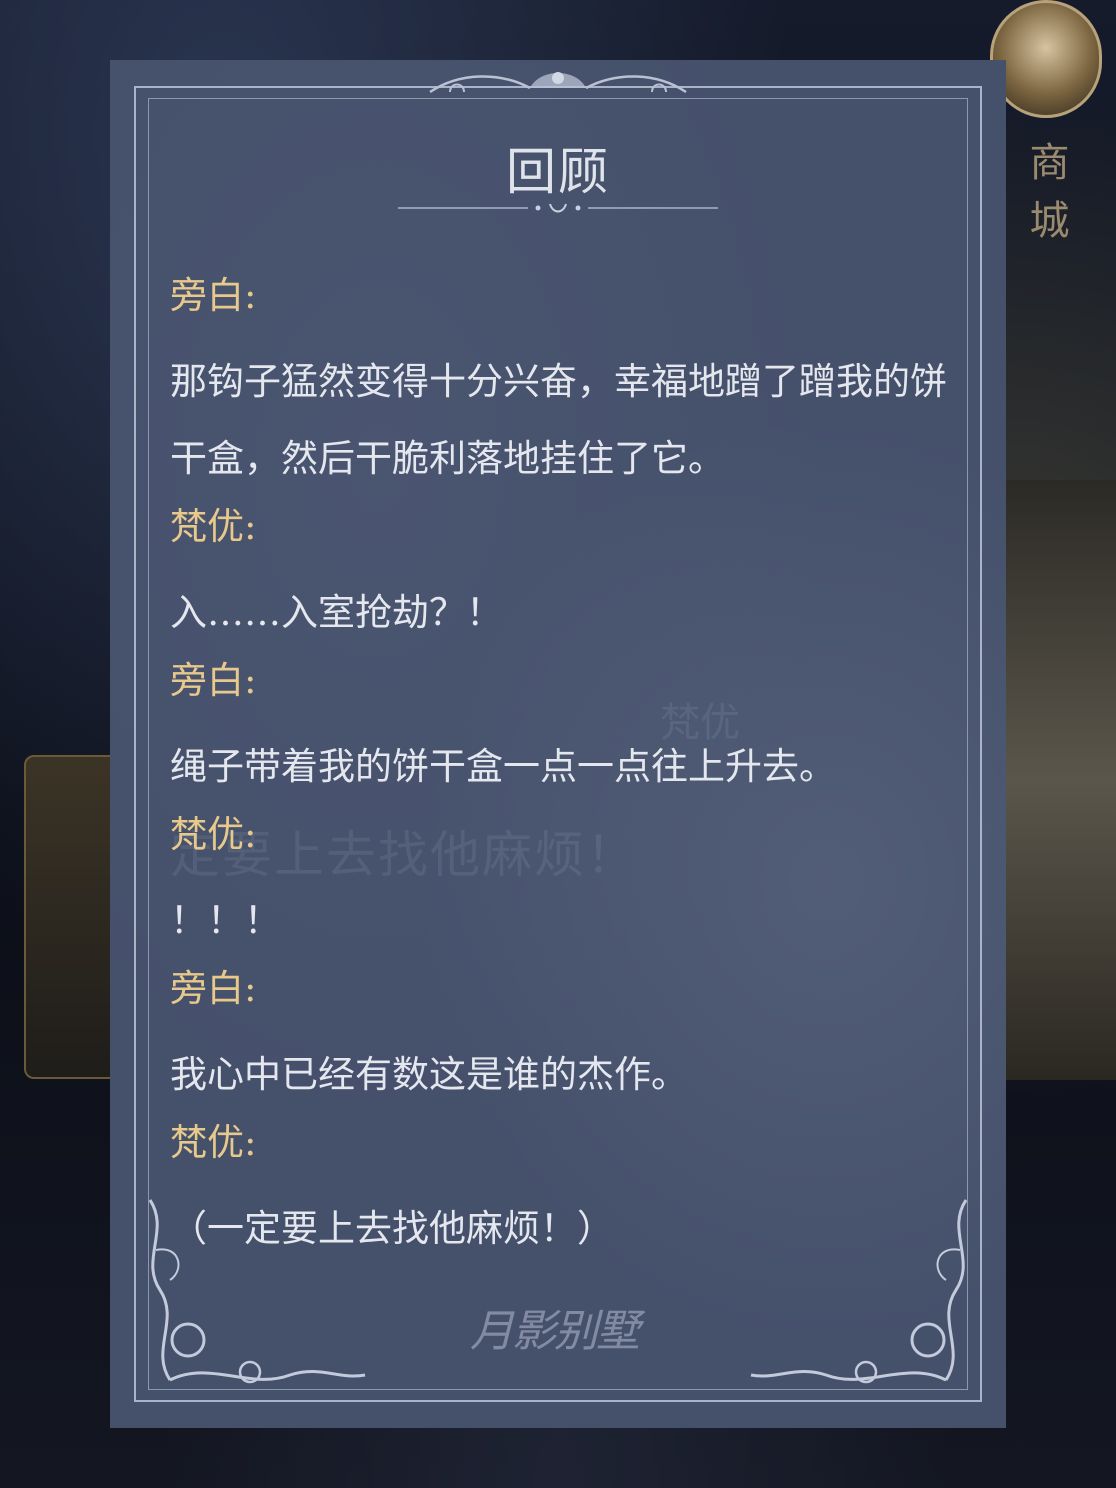 The width and height of the screenshot is (1116, 1488). I want to click on entry-text: 入……入室抢劫？！, so click(336, 612).